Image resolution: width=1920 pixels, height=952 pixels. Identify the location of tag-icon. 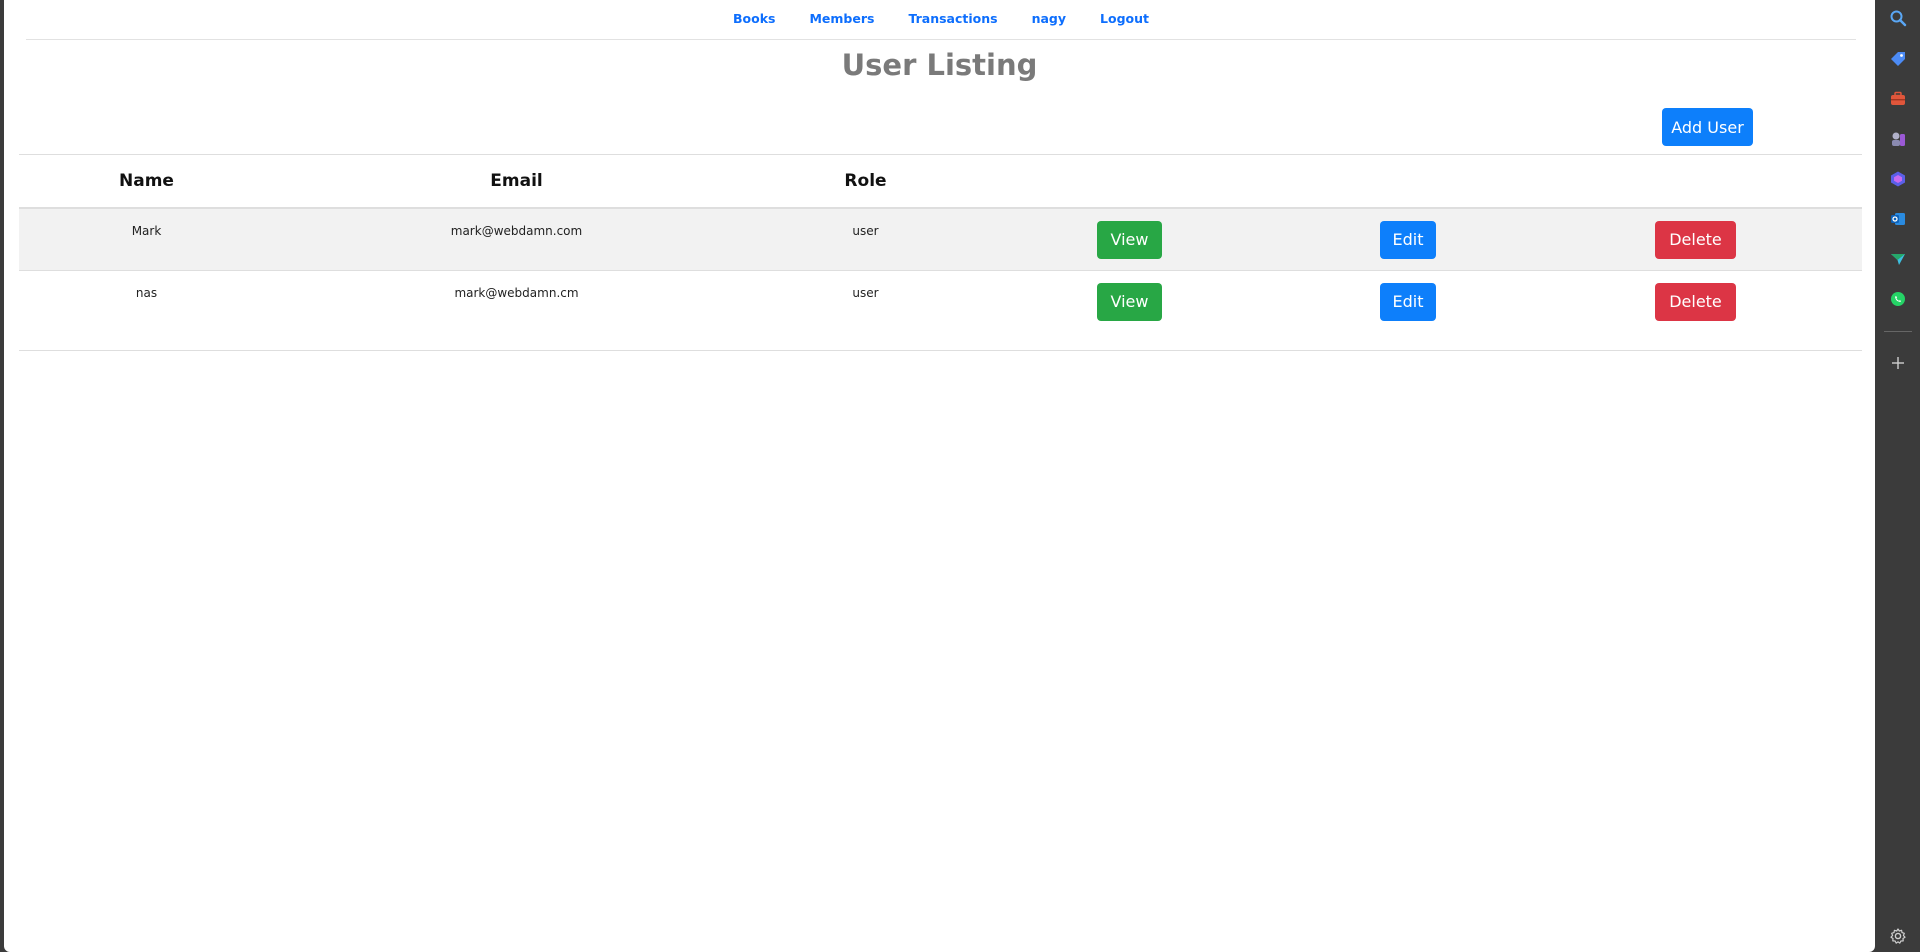
(1898, 59).